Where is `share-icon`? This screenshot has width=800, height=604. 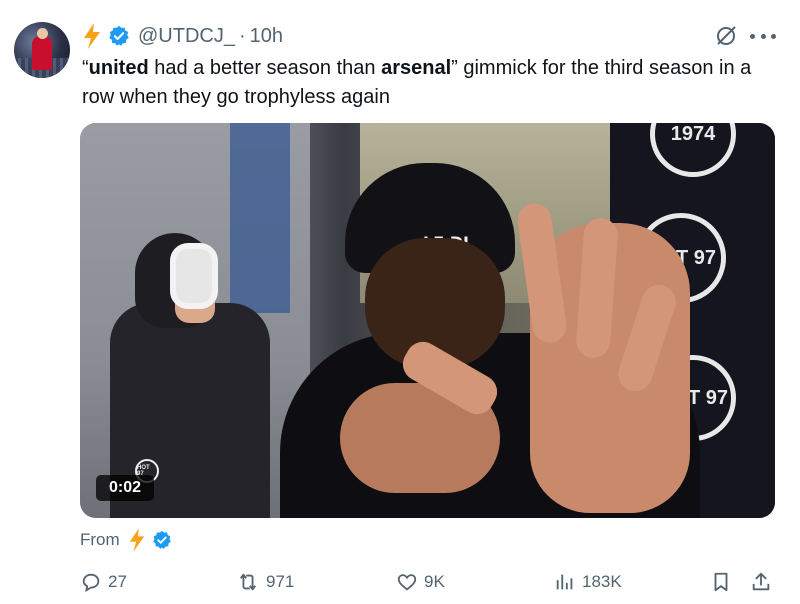 share-icon is located at coordinates (761, 581).